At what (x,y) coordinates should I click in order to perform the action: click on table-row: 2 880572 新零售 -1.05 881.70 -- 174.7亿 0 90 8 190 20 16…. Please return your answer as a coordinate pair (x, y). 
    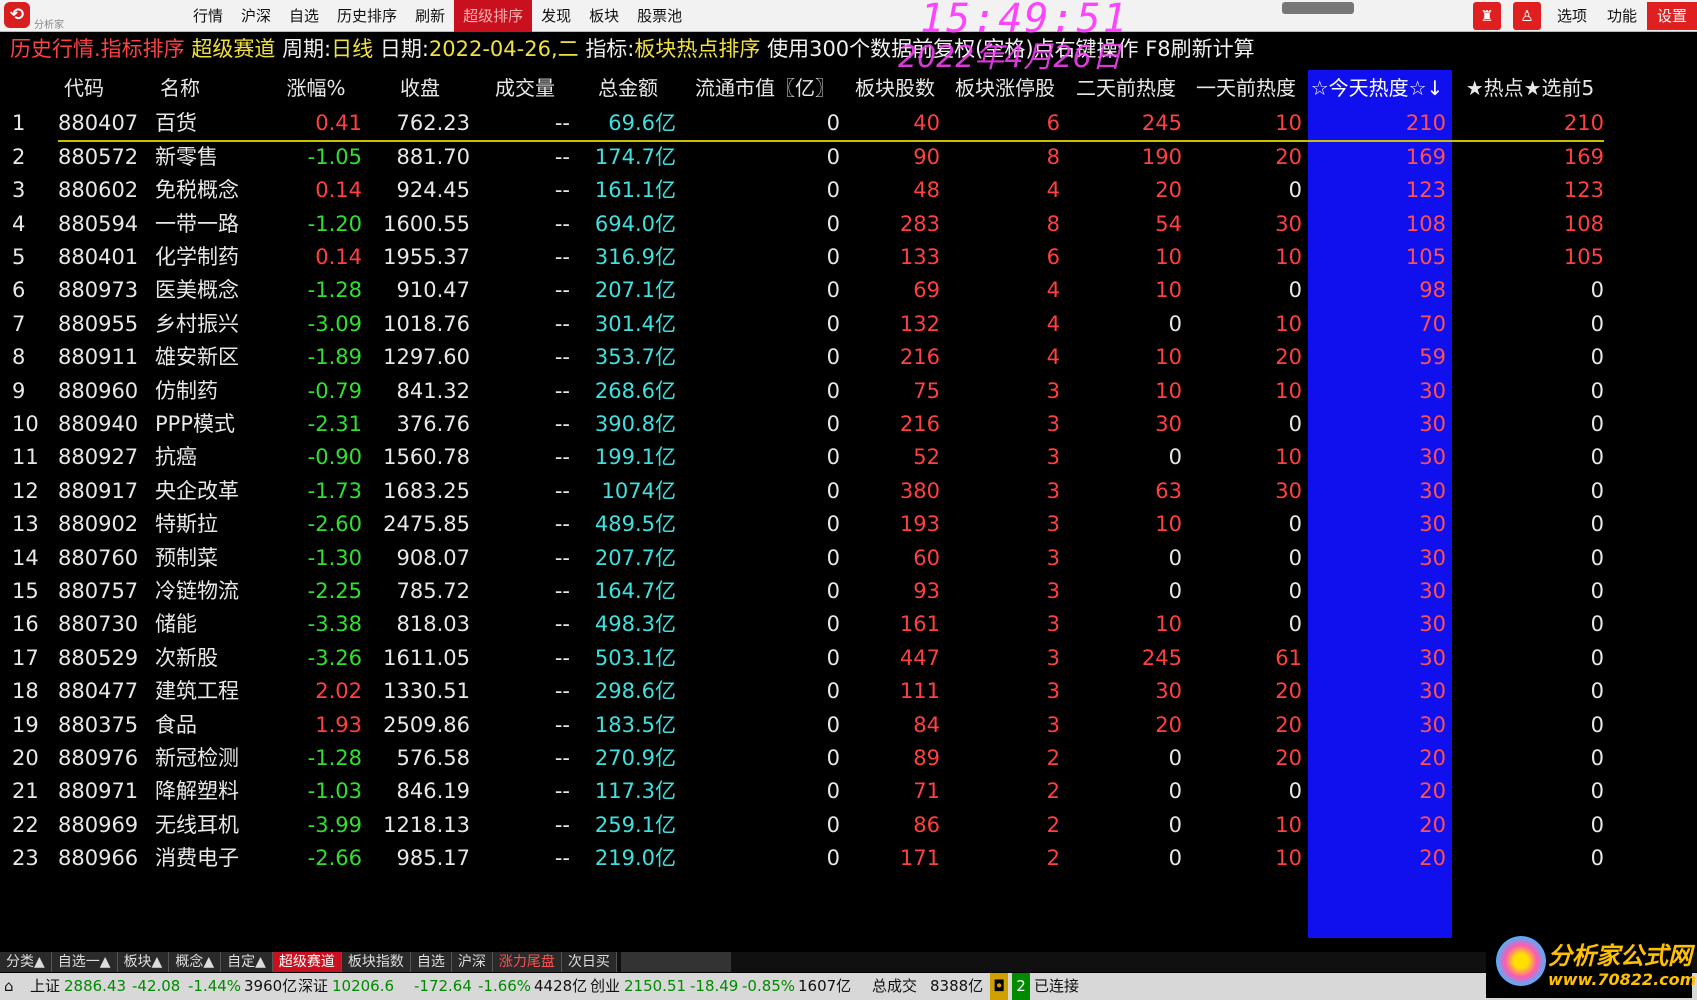
    Looking at the image, I should click on (848, 157).